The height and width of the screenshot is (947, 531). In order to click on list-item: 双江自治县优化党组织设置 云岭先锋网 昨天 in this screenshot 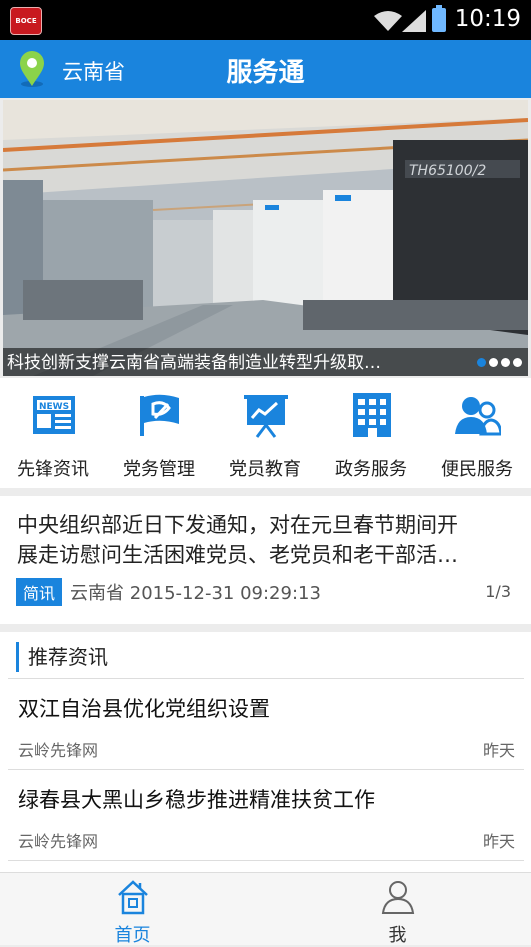, I will do `click(265, 724)`.